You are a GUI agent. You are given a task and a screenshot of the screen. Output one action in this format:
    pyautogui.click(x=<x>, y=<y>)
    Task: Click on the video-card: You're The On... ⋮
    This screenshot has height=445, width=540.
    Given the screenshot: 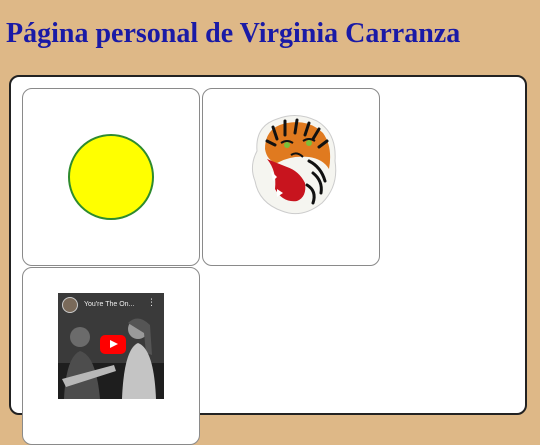 What is the action you would take?
    pyautogui.click(x=111, y=356)
    